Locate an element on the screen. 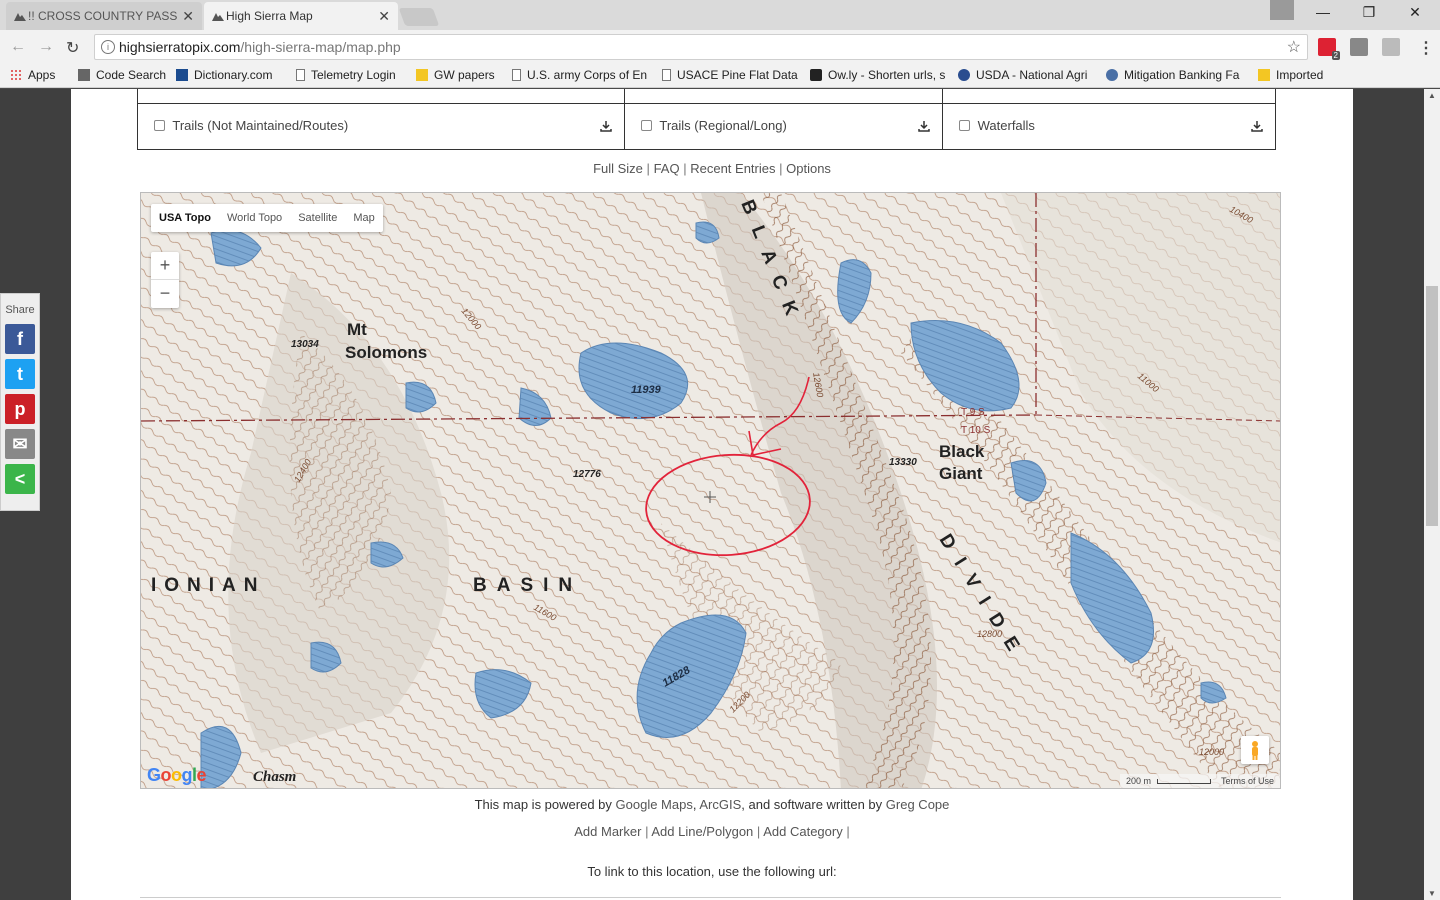 The width and height of the screenshot is (1440, 900). back-icon: ← is located at coordinates (18, 47).